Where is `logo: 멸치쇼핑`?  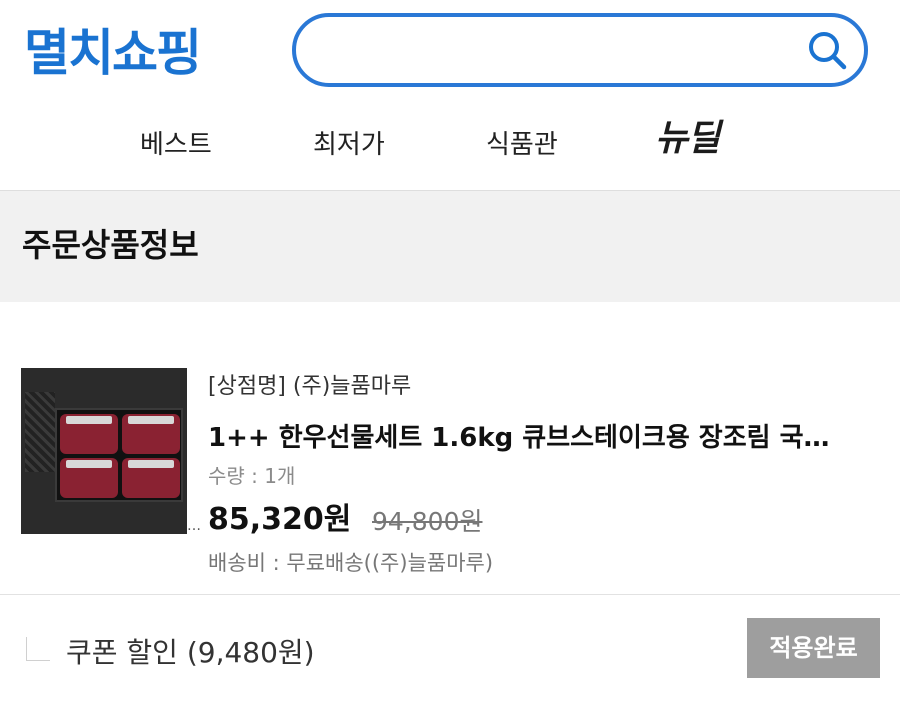
logo: 멸치쇼핑 is located at coordinates (113, 53).